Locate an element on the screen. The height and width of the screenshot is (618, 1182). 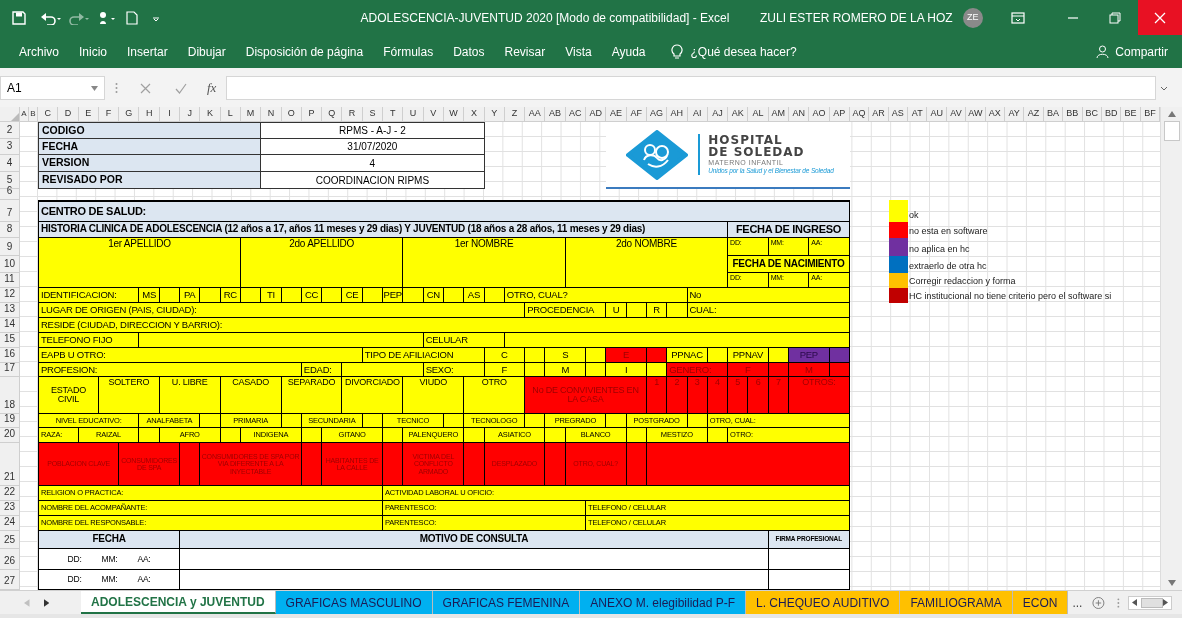
row-header: 13 is located at coordinates (10, 310).